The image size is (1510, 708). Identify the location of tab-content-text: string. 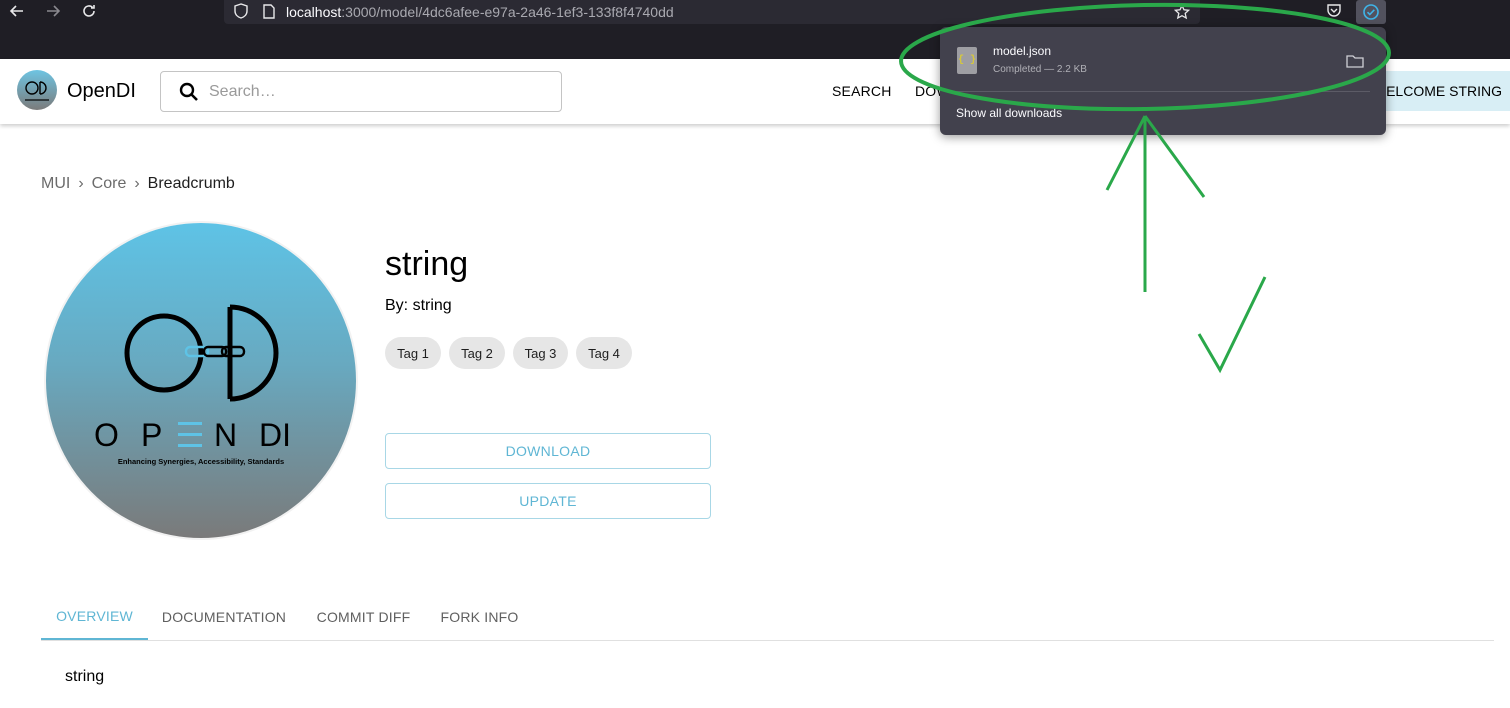
(85, 676).